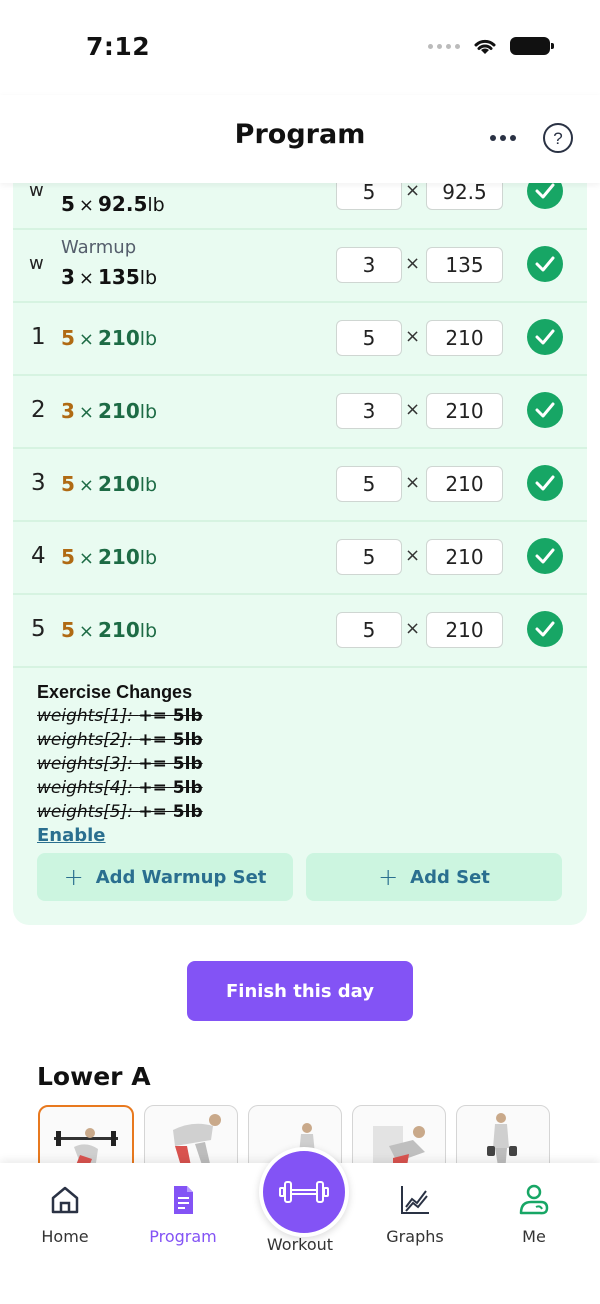 Image resolution: width=600 pixels, height=1304 pixels. I want to click on change-item: weights[3]: += 5lb, so click(120, 764).